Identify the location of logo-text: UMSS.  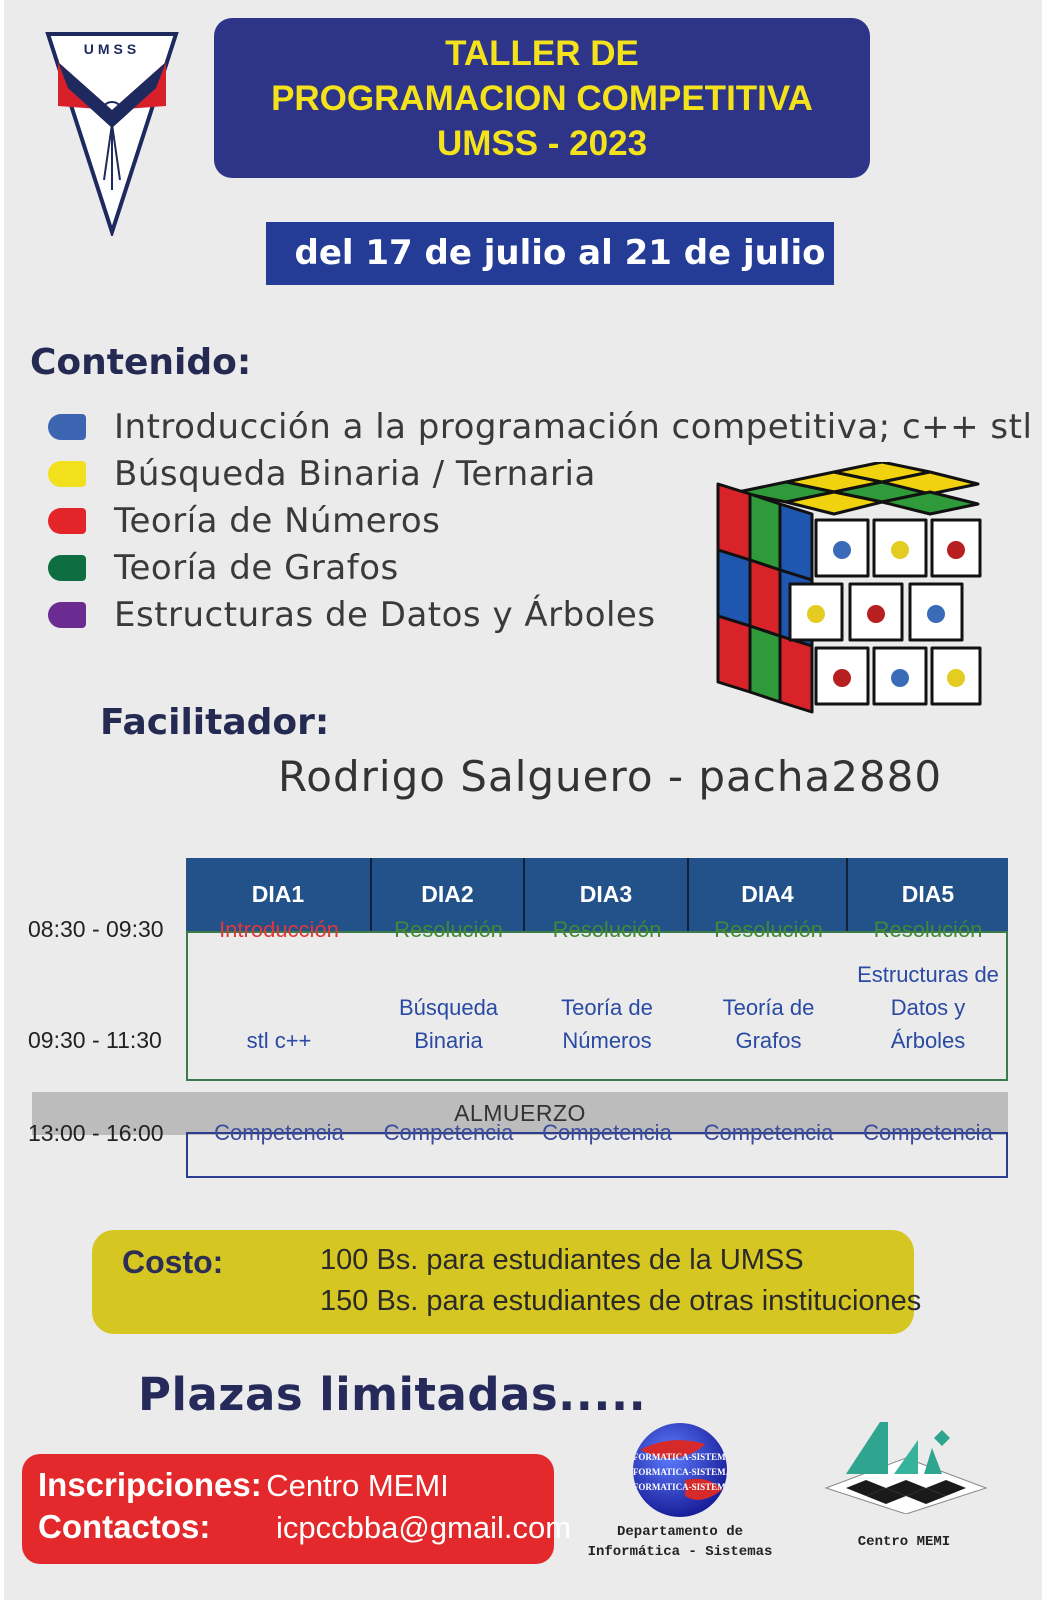
(112, 49).